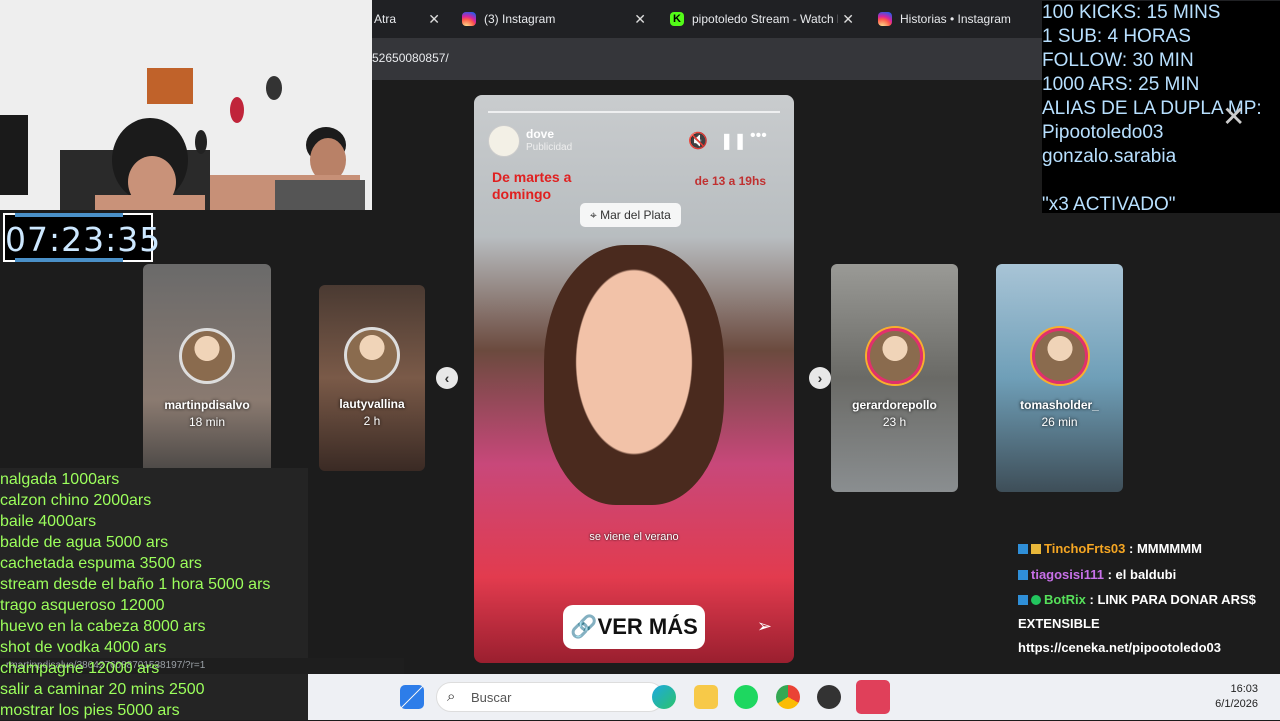 Image resolution: width=1280 pixels, height=721 pixels. I want to click on tab-kick-stream: K pipotoledo Stream - Watch l ✕, so click(762, 19).